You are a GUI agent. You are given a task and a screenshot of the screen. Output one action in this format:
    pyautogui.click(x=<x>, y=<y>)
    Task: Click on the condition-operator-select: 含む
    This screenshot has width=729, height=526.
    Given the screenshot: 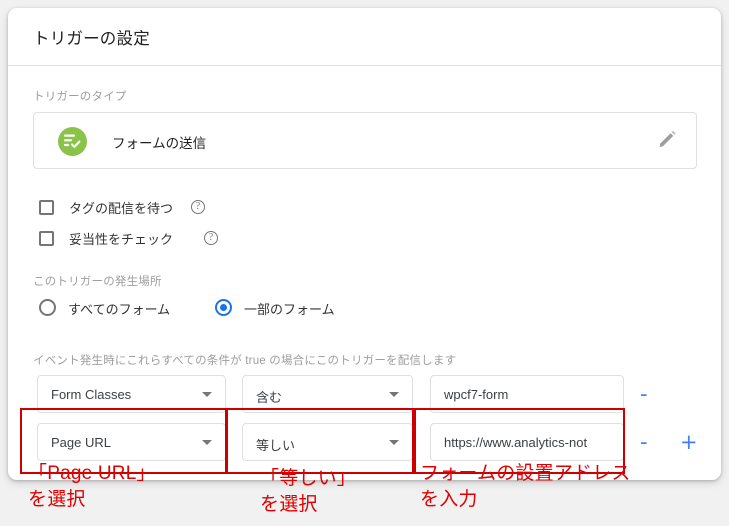 What is the action you would take?
    pyautogui.click(x=327, y=394)
    